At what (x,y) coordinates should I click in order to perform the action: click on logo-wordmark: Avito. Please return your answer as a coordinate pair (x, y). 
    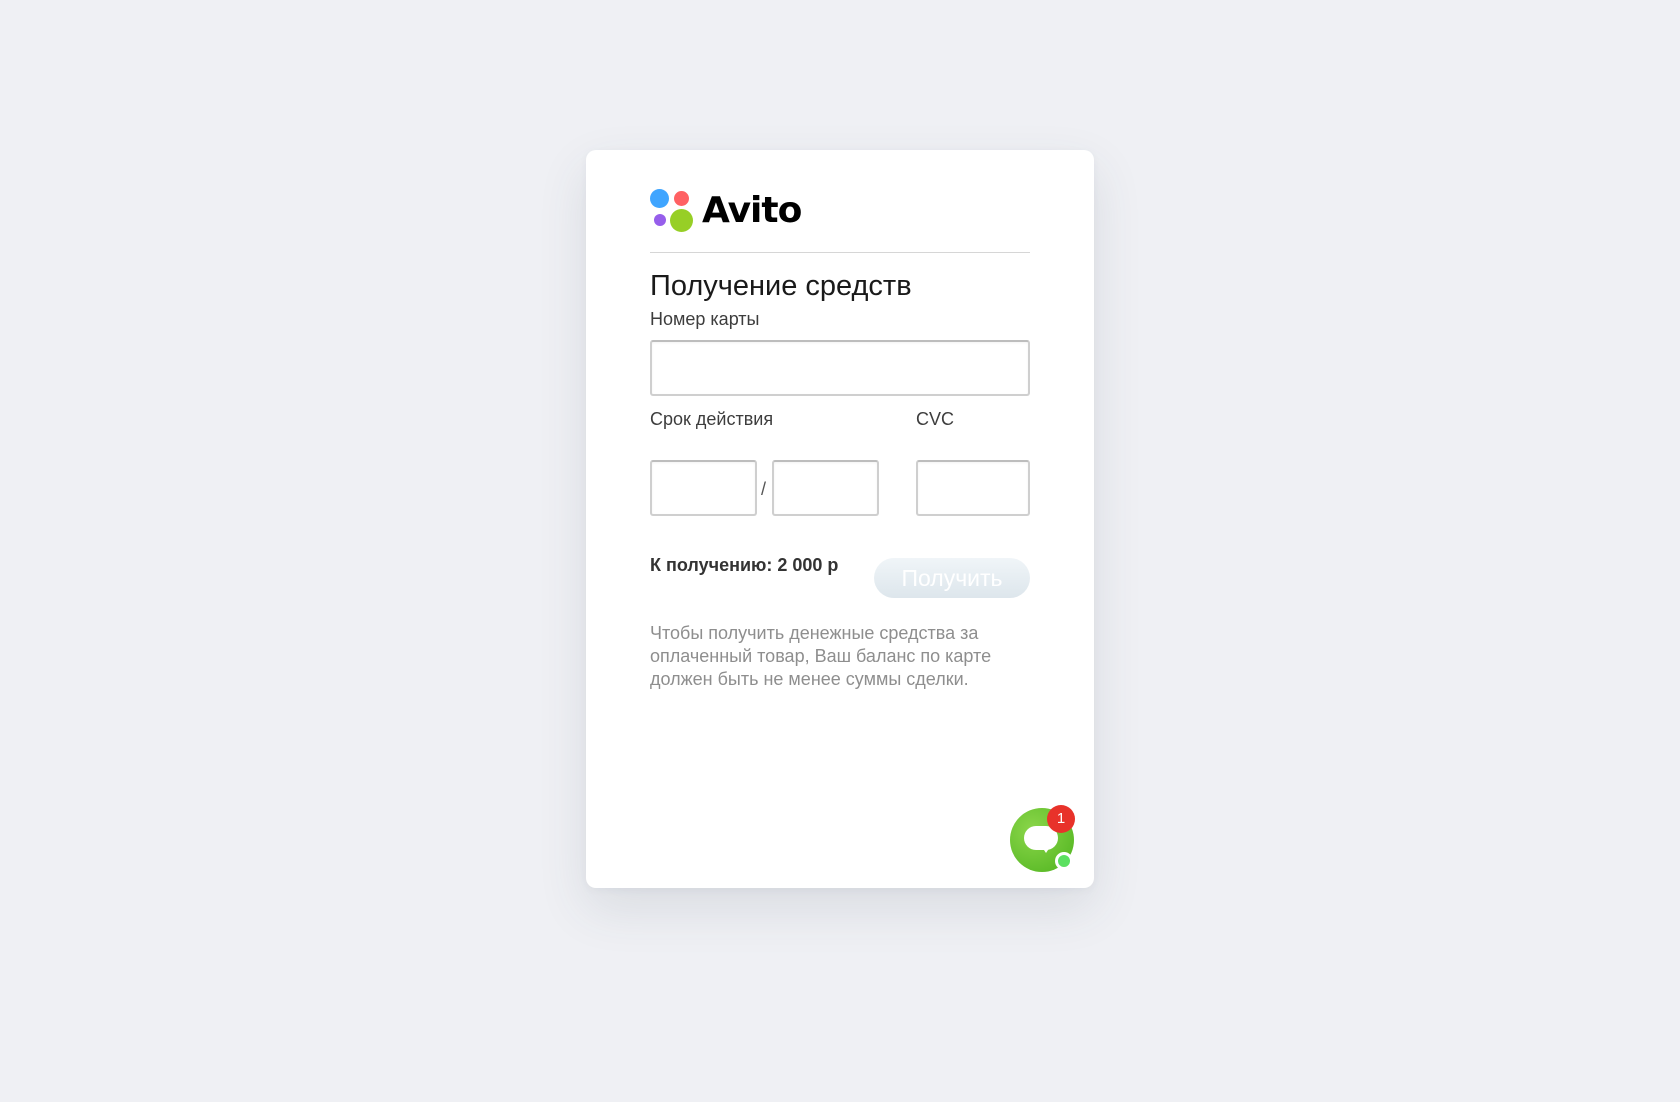
    Looking at the image, I should click on (752, 210).